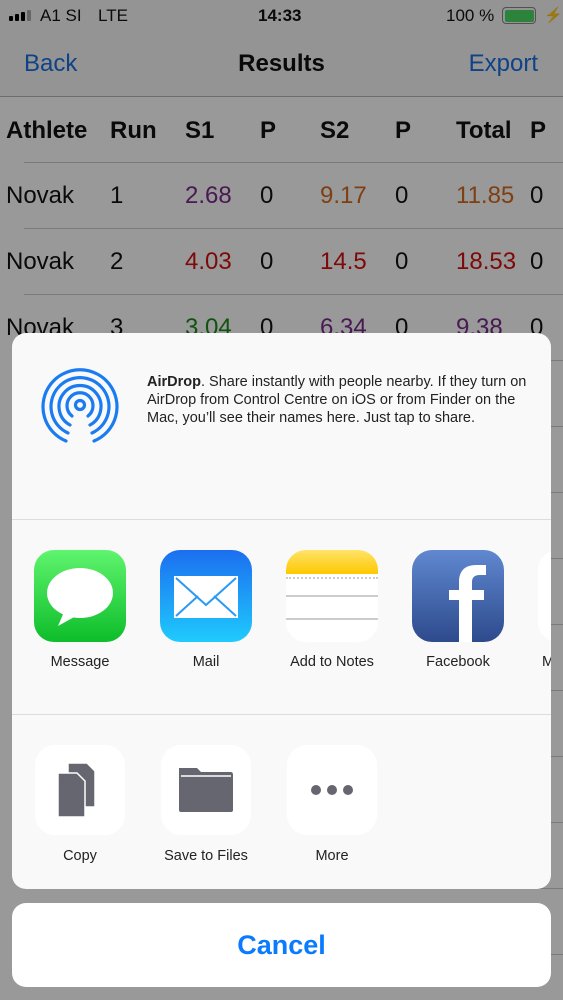 This screenshot has height=1000, width=563. Describe the element at coordinates (332, 790) in the screenshot. I see `more-icon` at that location.